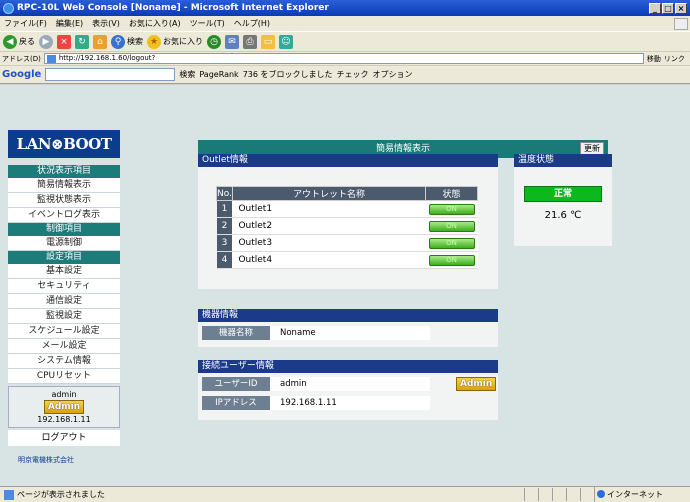 Image resolution: width=690 pixels, height=502 pixels. I want to click on table-row: 4 Outlet4 ON, so click(347, 260).